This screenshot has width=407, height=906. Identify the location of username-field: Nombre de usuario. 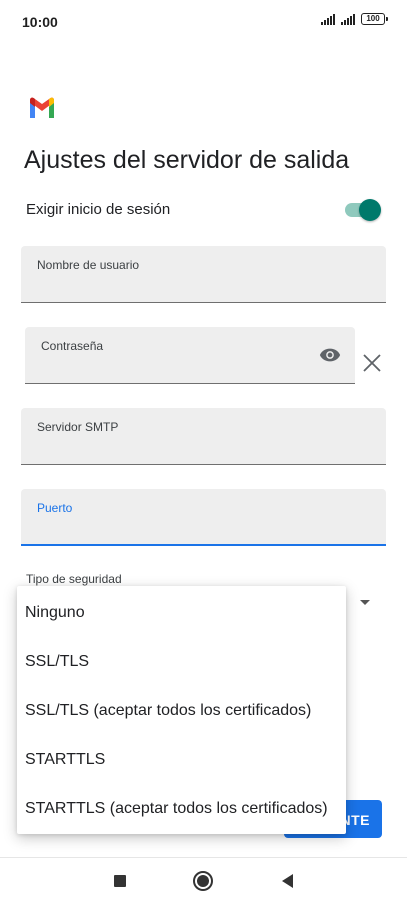
(203, 274).